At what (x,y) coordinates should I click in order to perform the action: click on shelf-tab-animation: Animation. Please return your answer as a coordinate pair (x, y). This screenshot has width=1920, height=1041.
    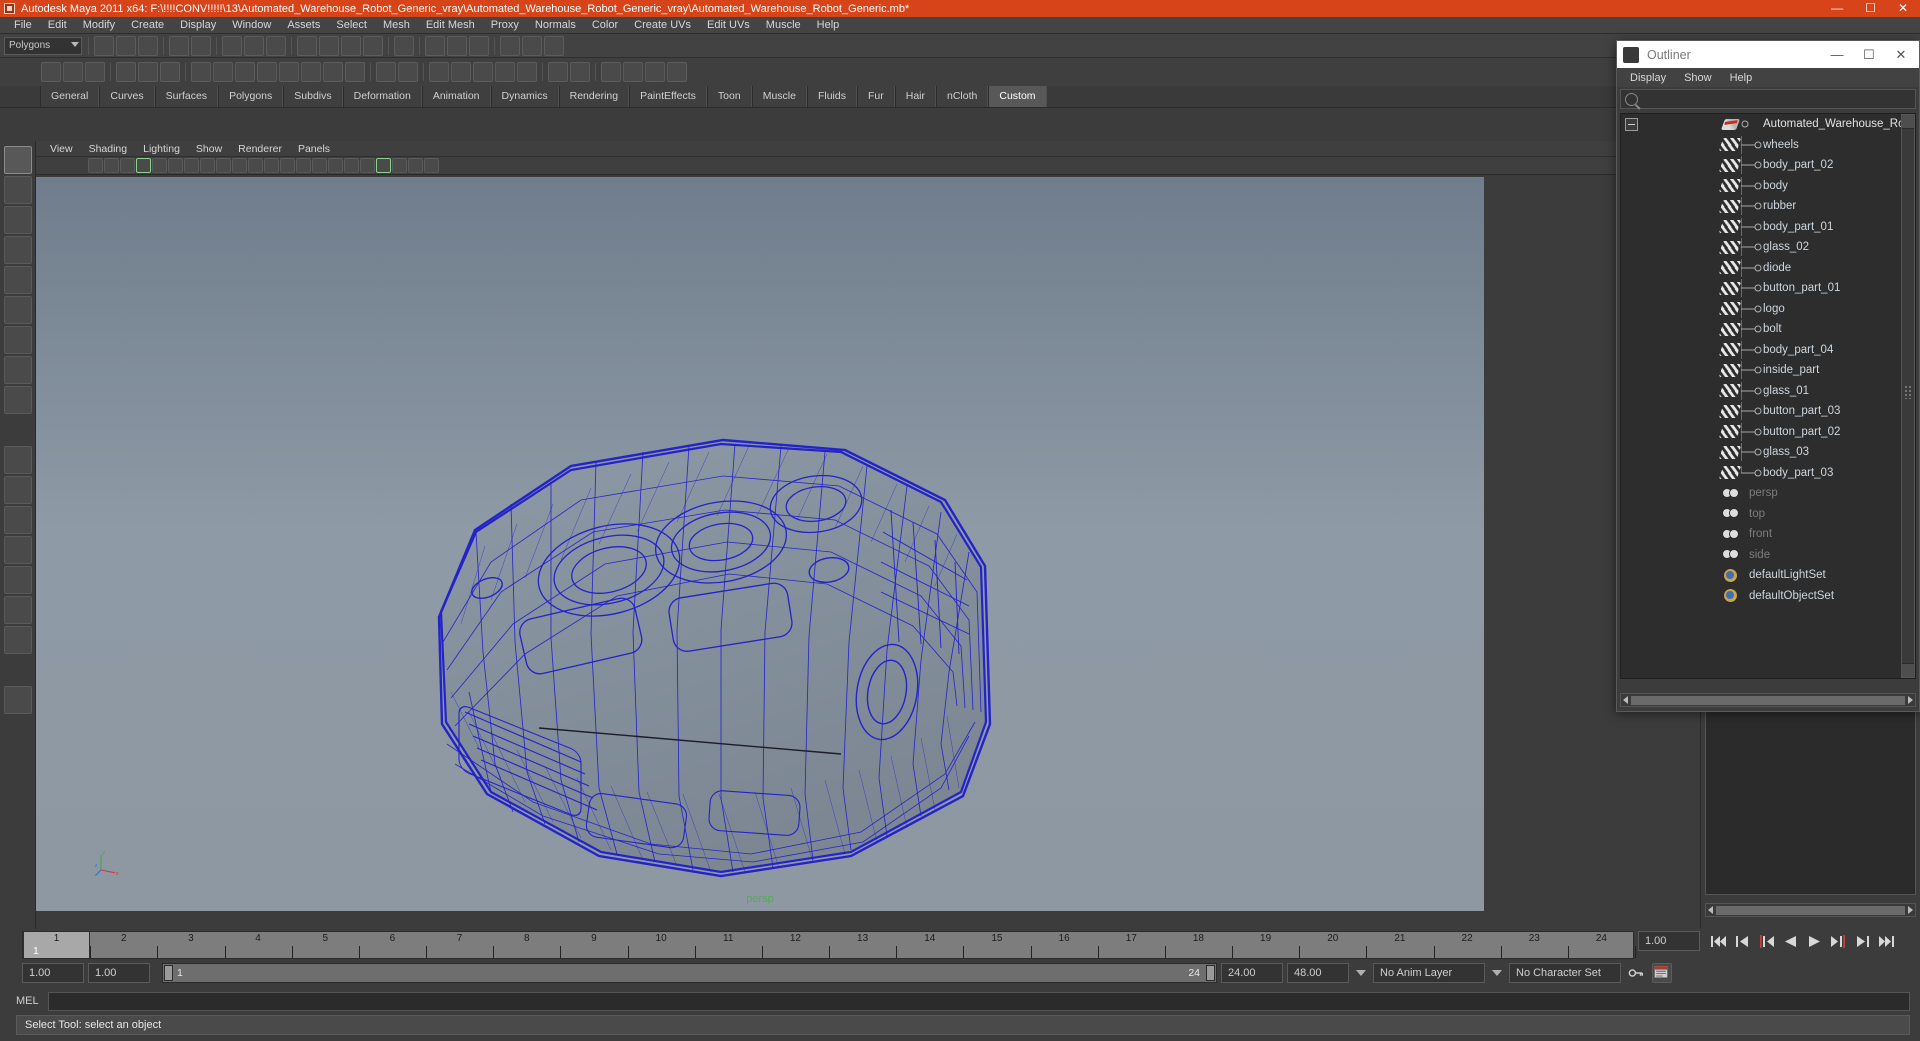
    Looking at the image, I should click on (456, 96).